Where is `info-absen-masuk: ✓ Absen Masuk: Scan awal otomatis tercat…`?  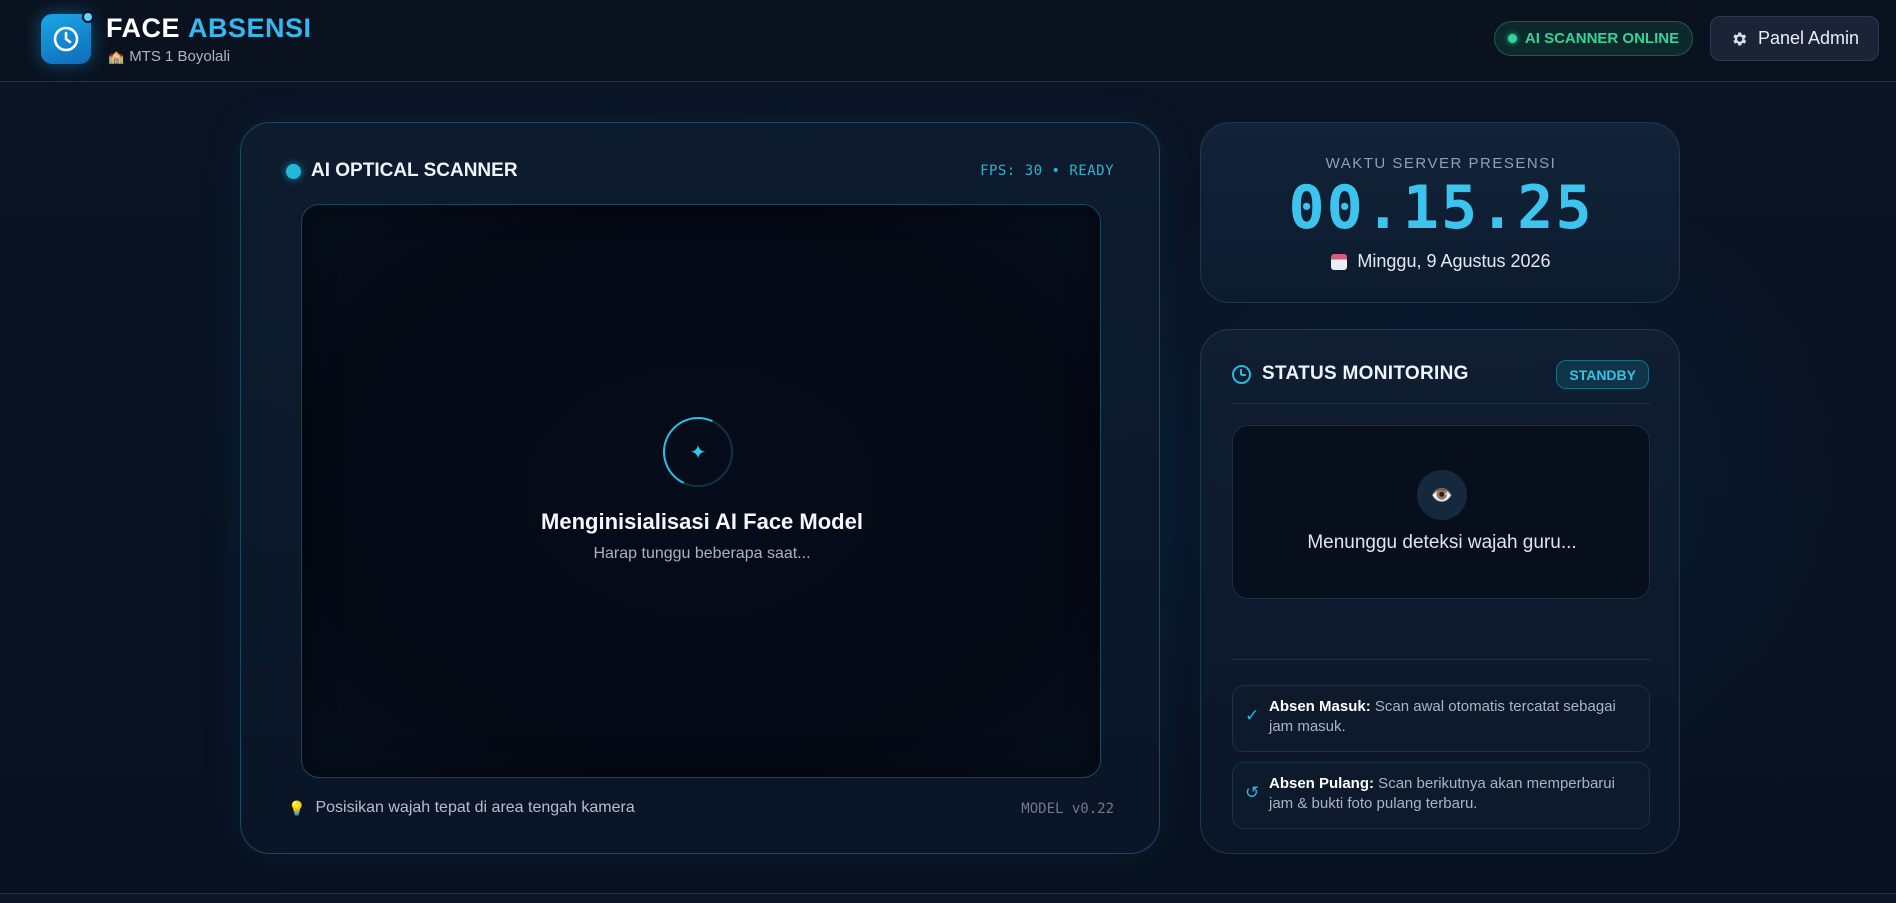 info-absen-masuk: ✓ Absen Masuk: Scan awal otomatis tercat… is located at coordinates (1441, 718).